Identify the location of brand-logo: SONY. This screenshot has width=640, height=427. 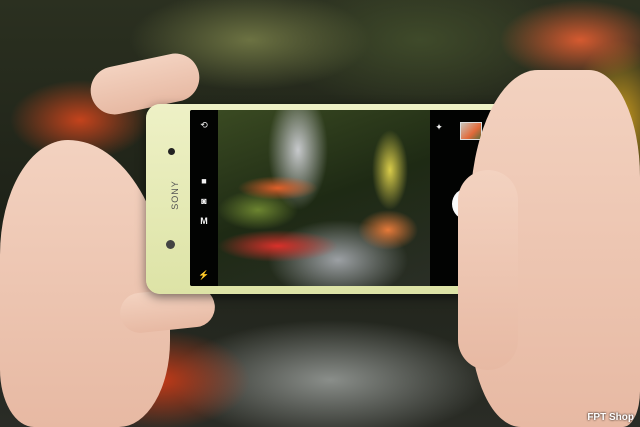
(174, 195).